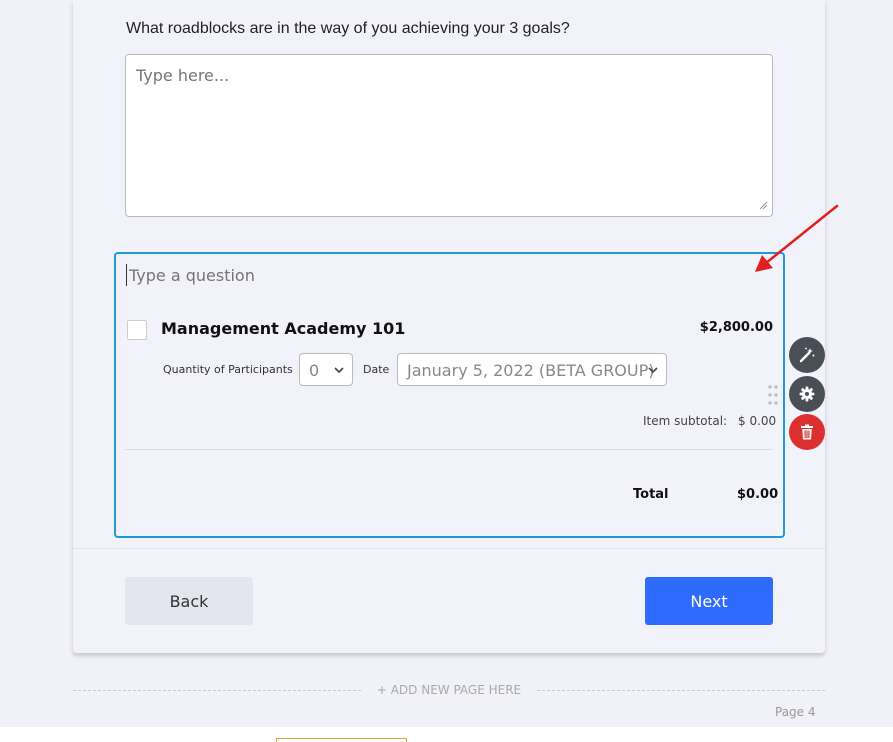 The image size is (893, 742). I want to click on bottom-bar, so click(446, 734).